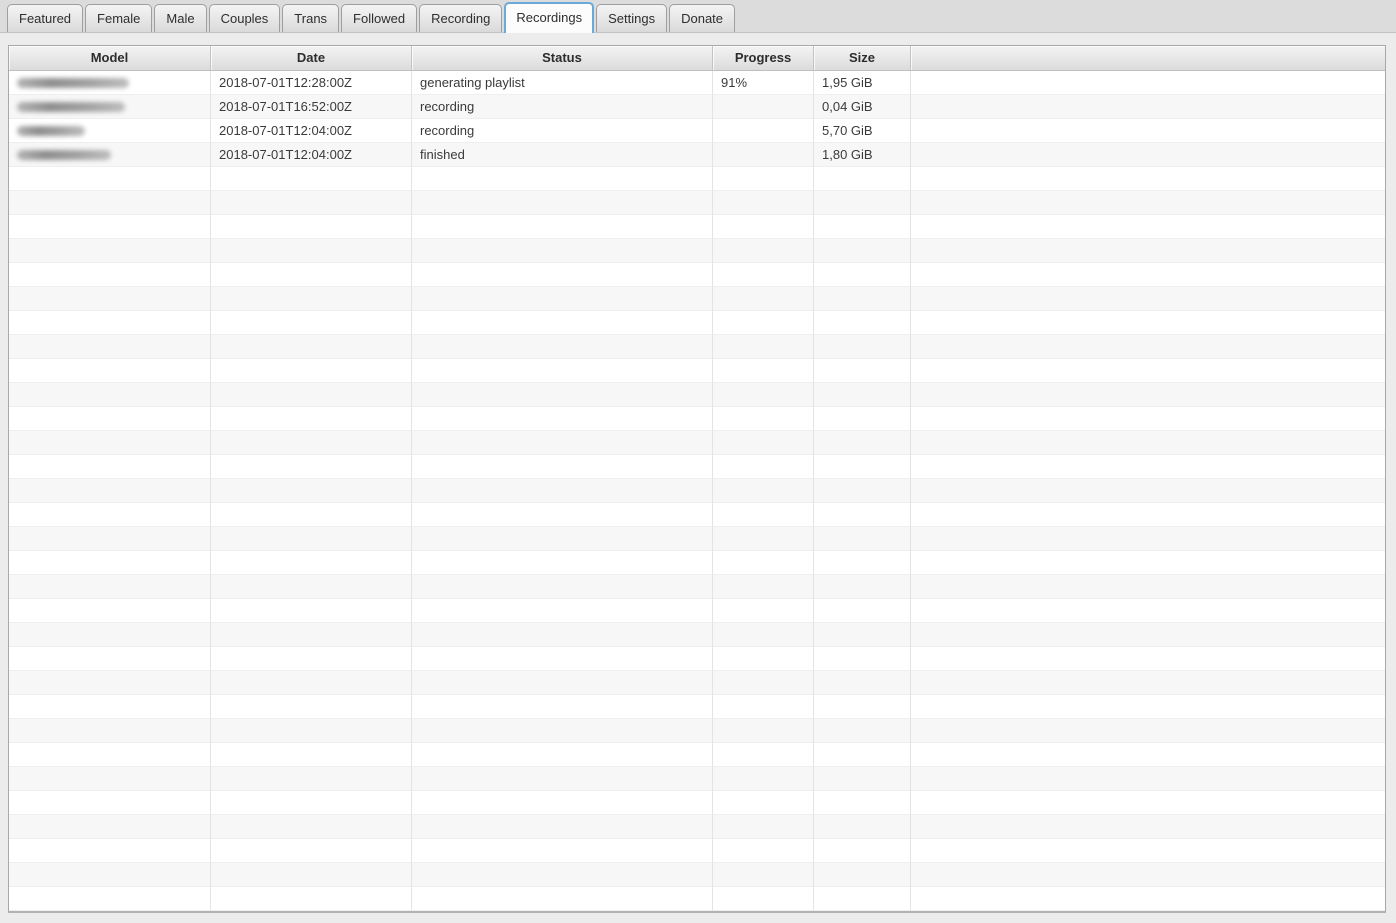  What do you see at coordinates (311, 58) in the screenshot?
I see `header-cell-date: Date` at bounding box center [311, 58].